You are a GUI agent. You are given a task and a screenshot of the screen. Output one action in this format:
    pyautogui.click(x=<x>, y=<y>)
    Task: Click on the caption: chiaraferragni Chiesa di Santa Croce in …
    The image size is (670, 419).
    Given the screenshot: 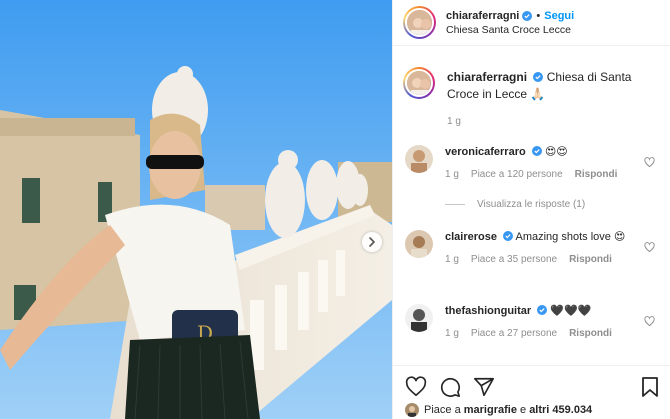 What is the action you would take?
    pyautogui.click(x=533, y=97)
    